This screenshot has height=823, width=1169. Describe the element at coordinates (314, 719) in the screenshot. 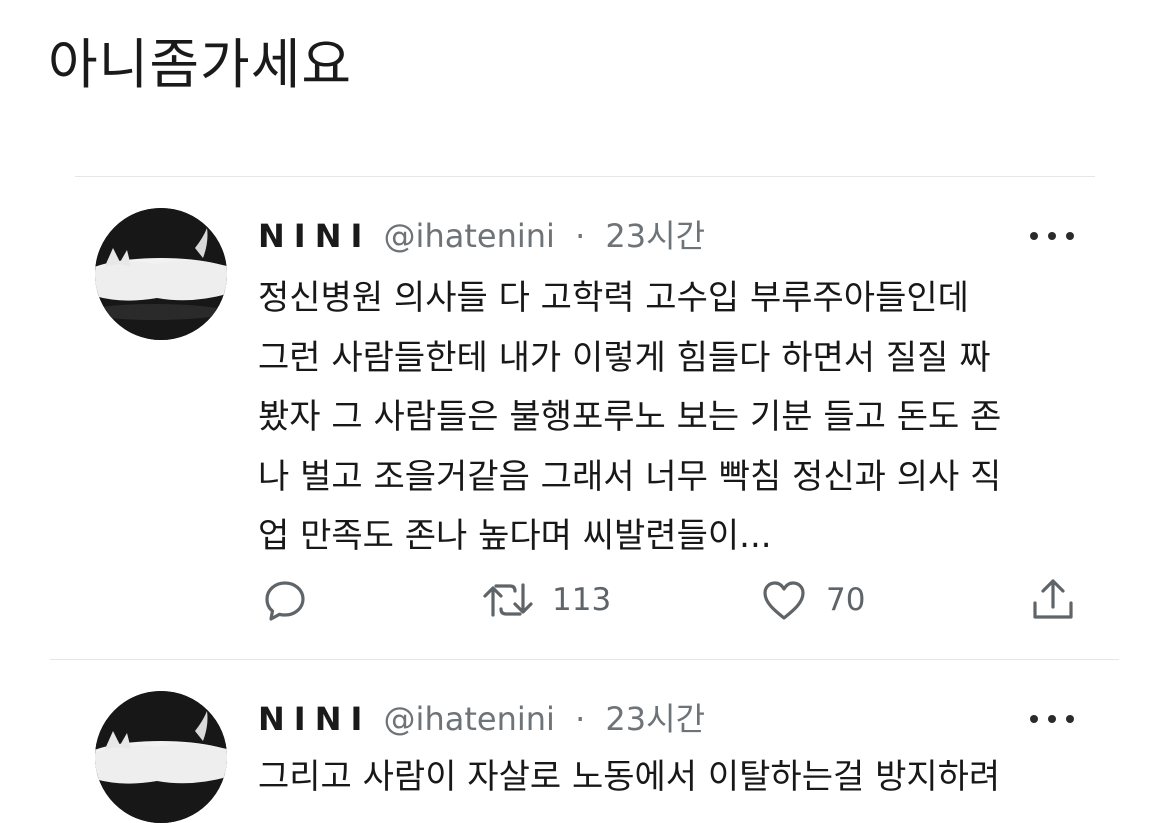

I see `display-name: NINI` at that location.